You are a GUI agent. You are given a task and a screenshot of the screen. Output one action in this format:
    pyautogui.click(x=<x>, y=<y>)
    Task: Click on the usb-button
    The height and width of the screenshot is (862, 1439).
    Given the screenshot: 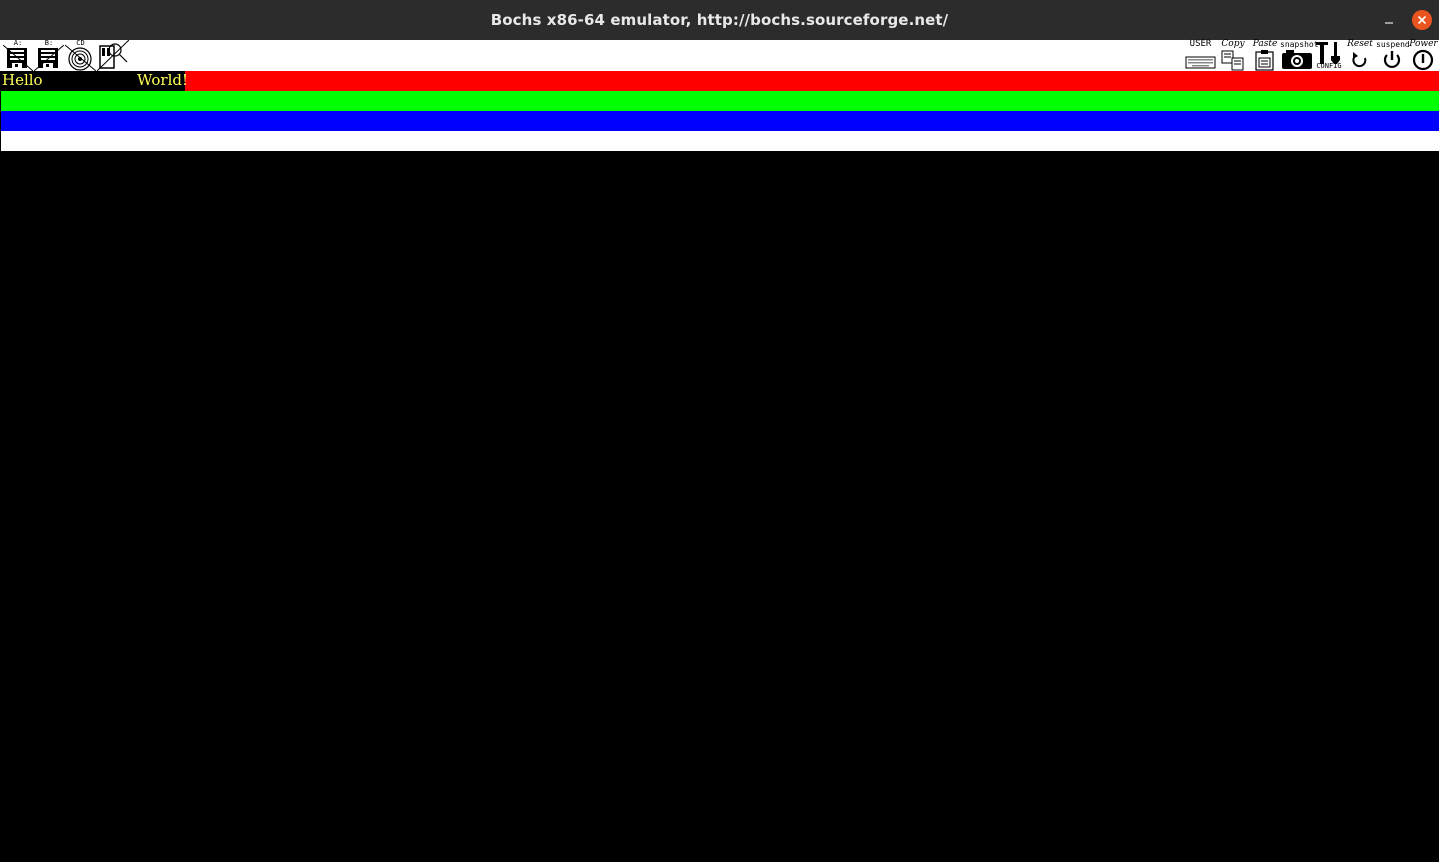 What is the action you would take?
    pyautogui.click(x=113, y=55)
    